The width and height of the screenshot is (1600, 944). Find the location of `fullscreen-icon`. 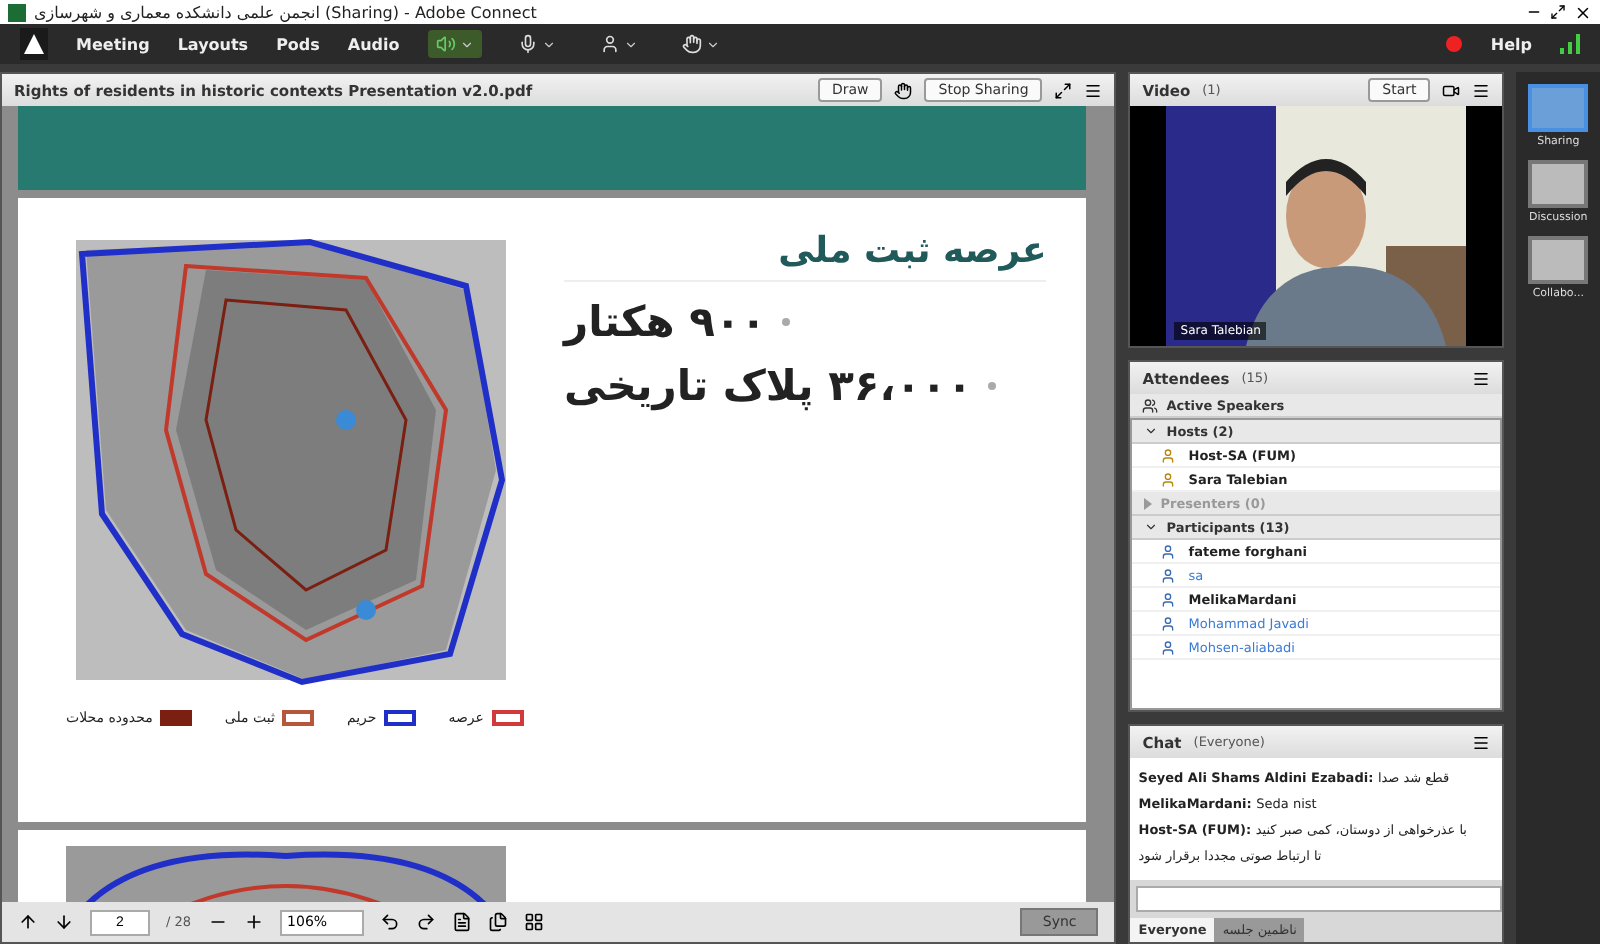

fullscreen-icon is located at coordinates (1063, 90).